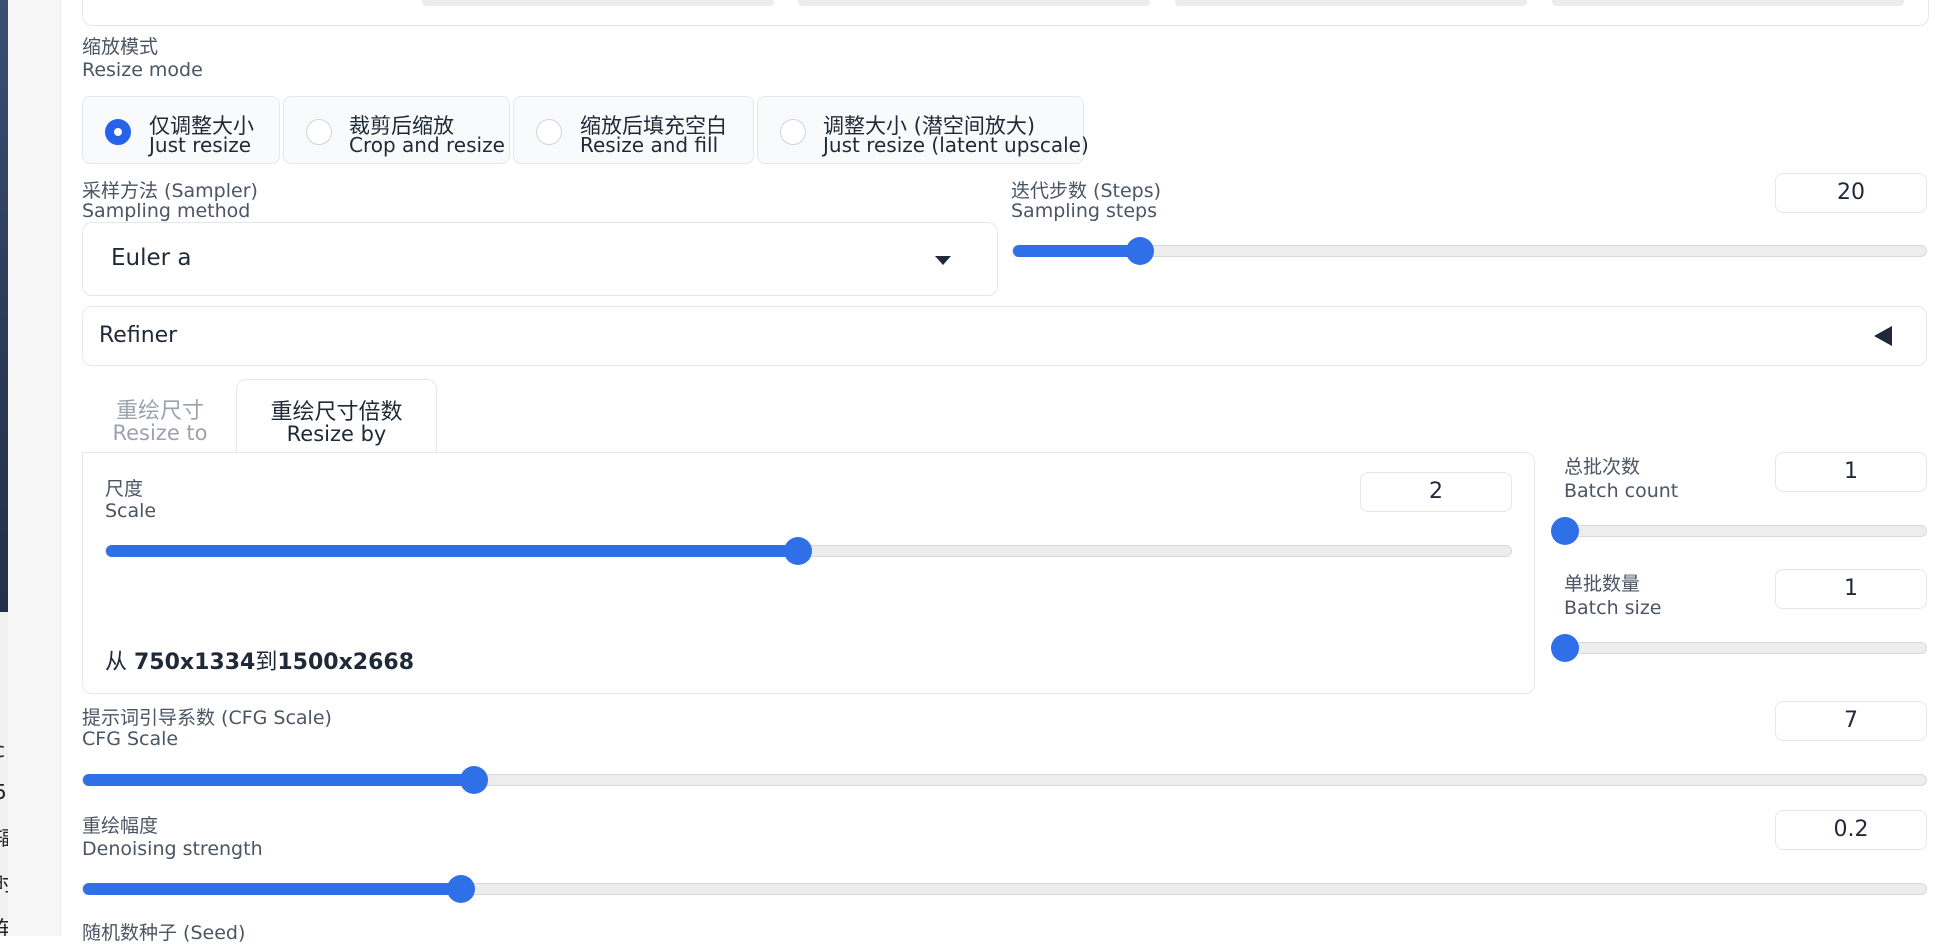  I want to click on steps-label-en: Sampling steps, so click(1084, 211).